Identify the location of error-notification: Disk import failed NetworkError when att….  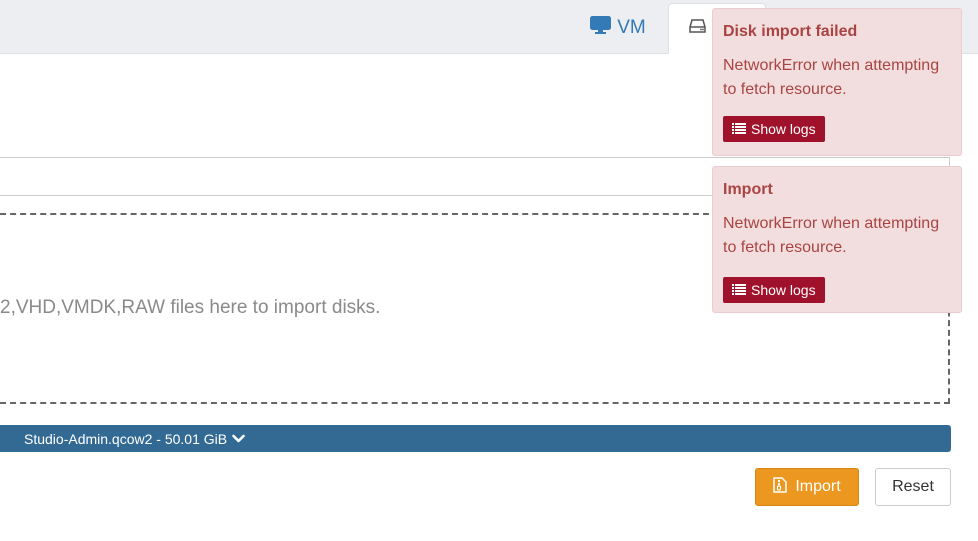
(837, 82).